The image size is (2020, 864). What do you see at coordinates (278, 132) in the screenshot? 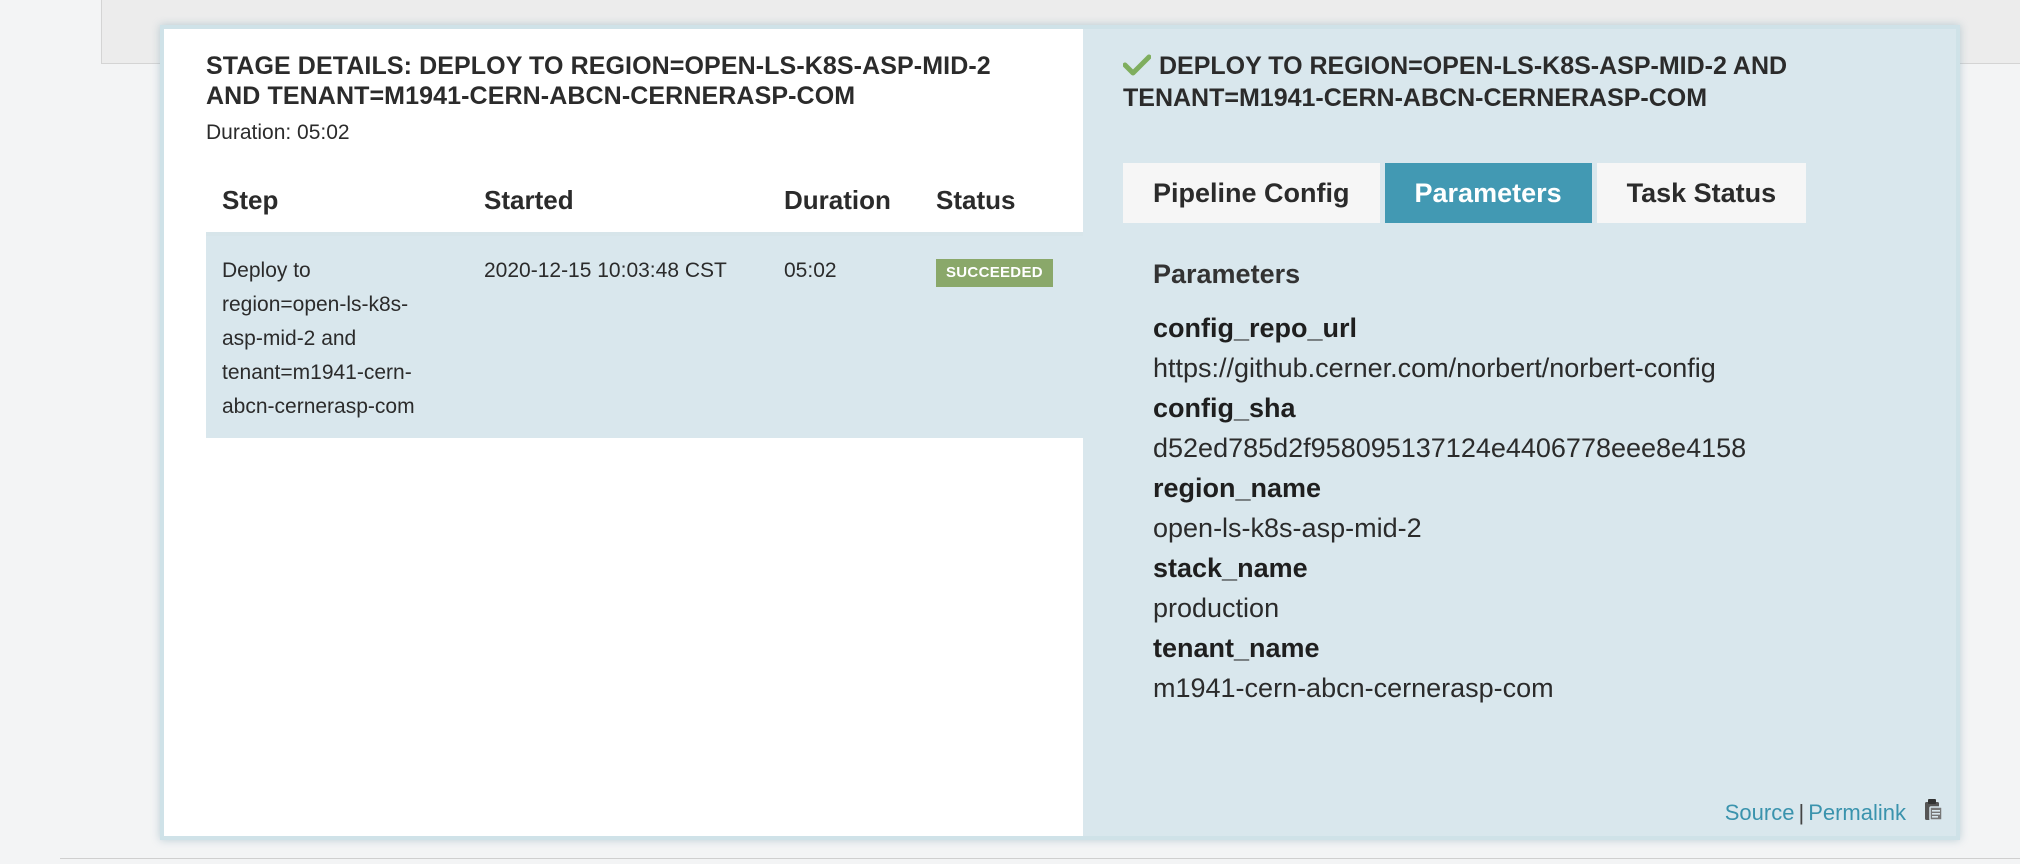
I see `stage-duration: Duration: 05:02` at bounding box center [278, 132].